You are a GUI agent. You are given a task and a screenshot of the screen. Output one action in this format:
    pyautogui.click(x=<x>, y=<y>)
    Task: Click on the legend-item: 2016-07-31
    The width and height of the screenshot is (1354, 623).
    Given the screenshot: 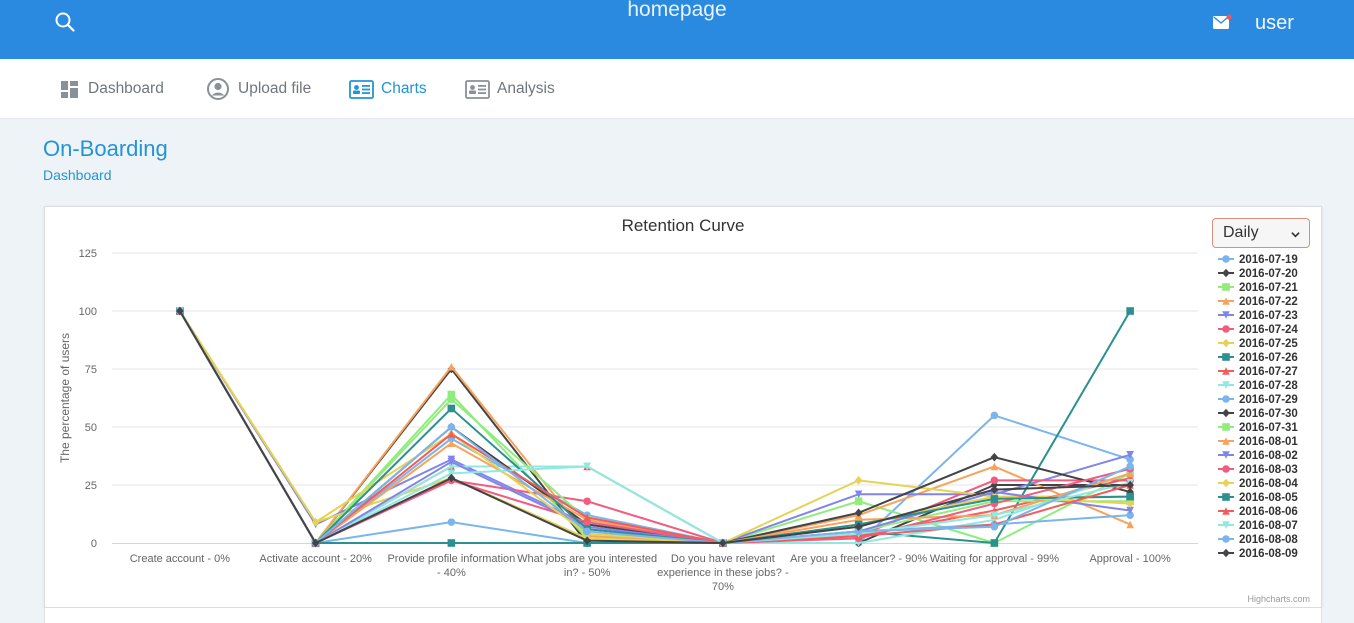 What is the action you would take?
    pyautogui.click(x=1258, y=428)
    